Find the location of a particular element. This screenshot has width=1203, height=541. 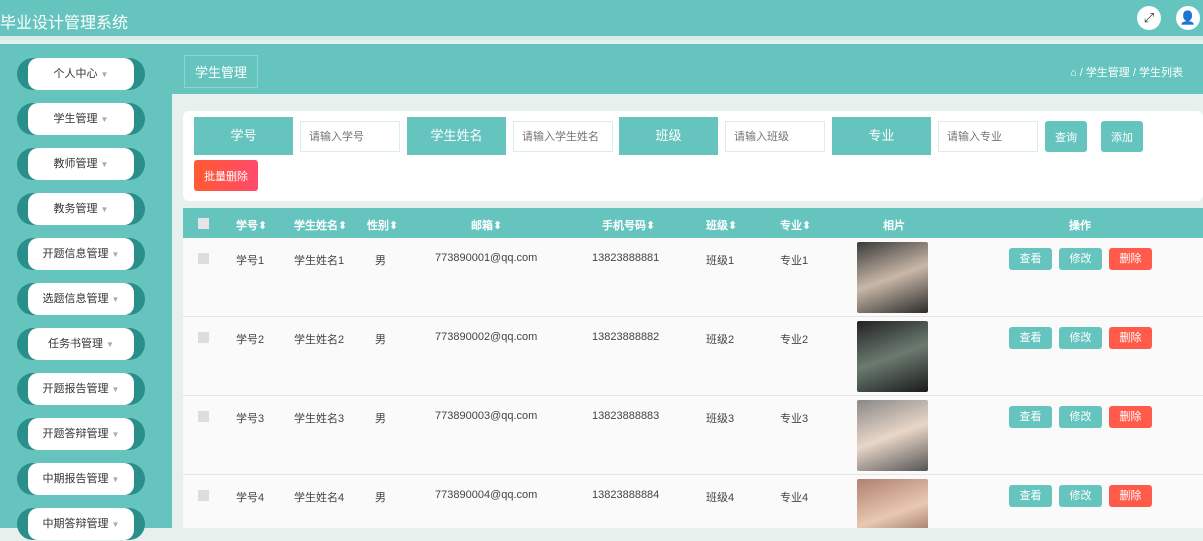

search-panel: 学号 学生姓名 班级 专业 查询 添加 批量删除 is located at coordinates (693, 156).